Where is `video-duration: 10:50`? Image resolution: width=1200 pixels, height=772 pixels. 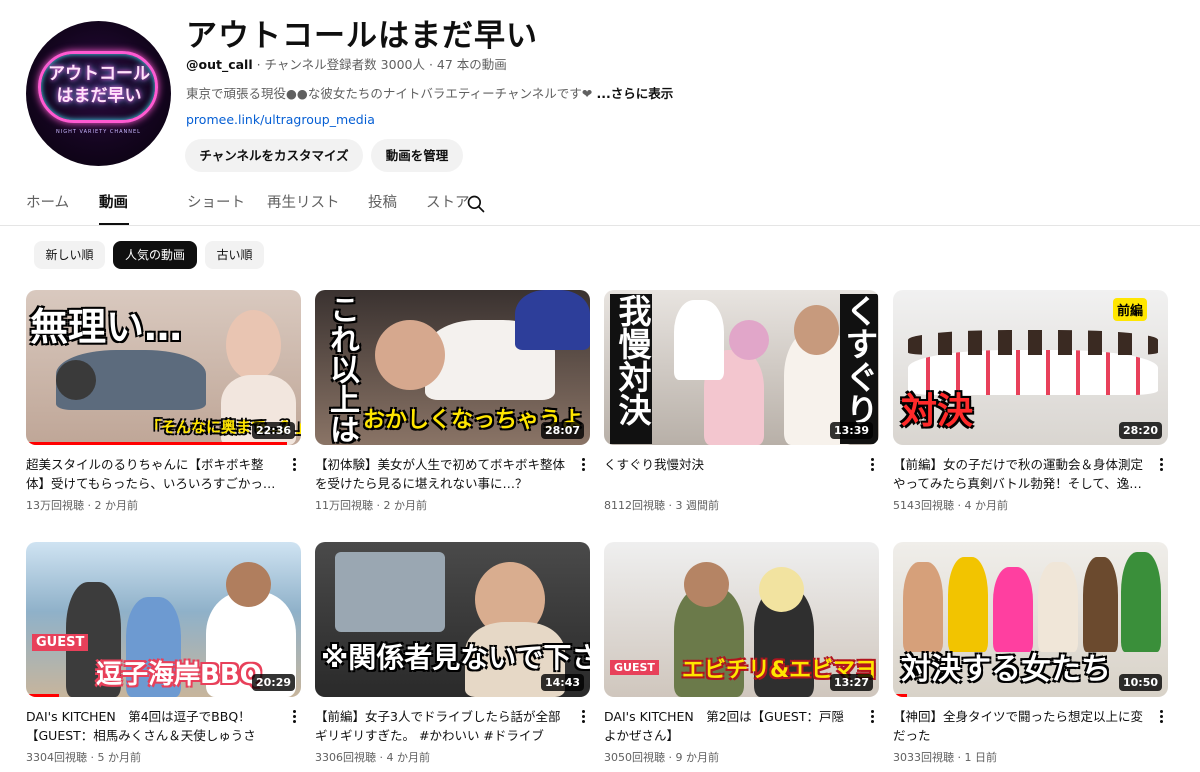
video-duration: 10:50 is located at coordinates (1140, 682).